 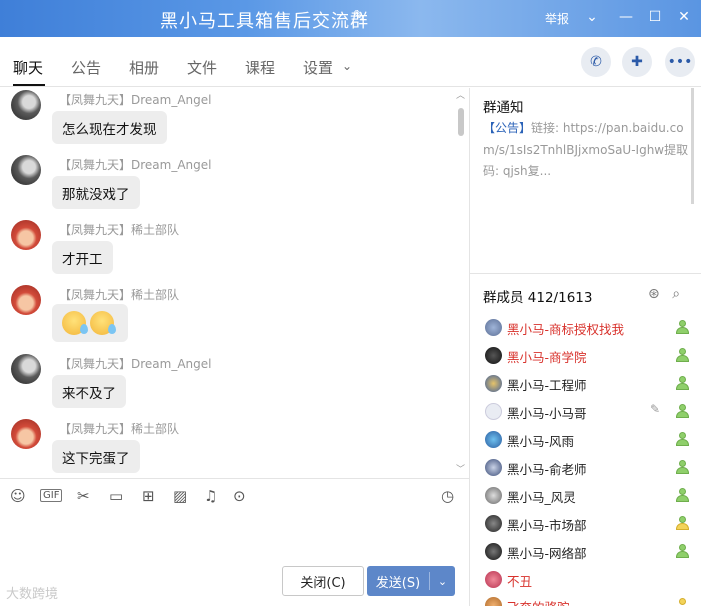 What do you see at coordinates (260, 67) in the screenshot?
I see `tab-courses: 课程` at bounding box center [260, 67].